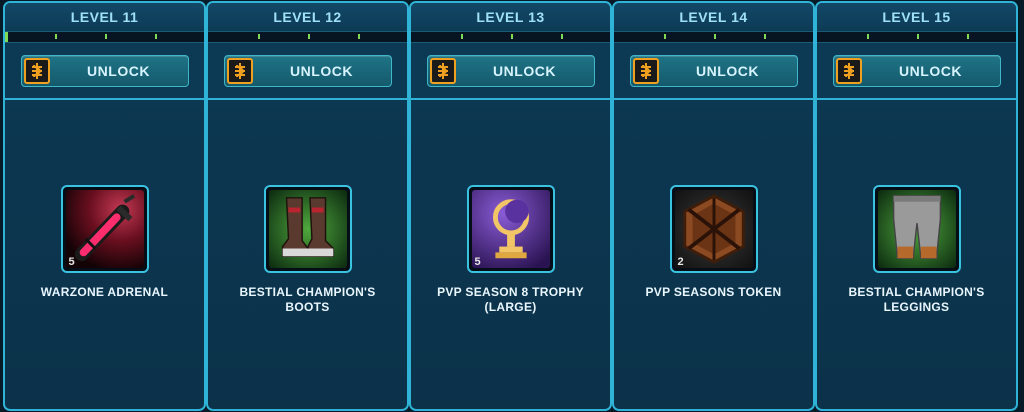 This screenshot has width=1024, height=412. I want to click on trophy-icon, so click(510, 229).